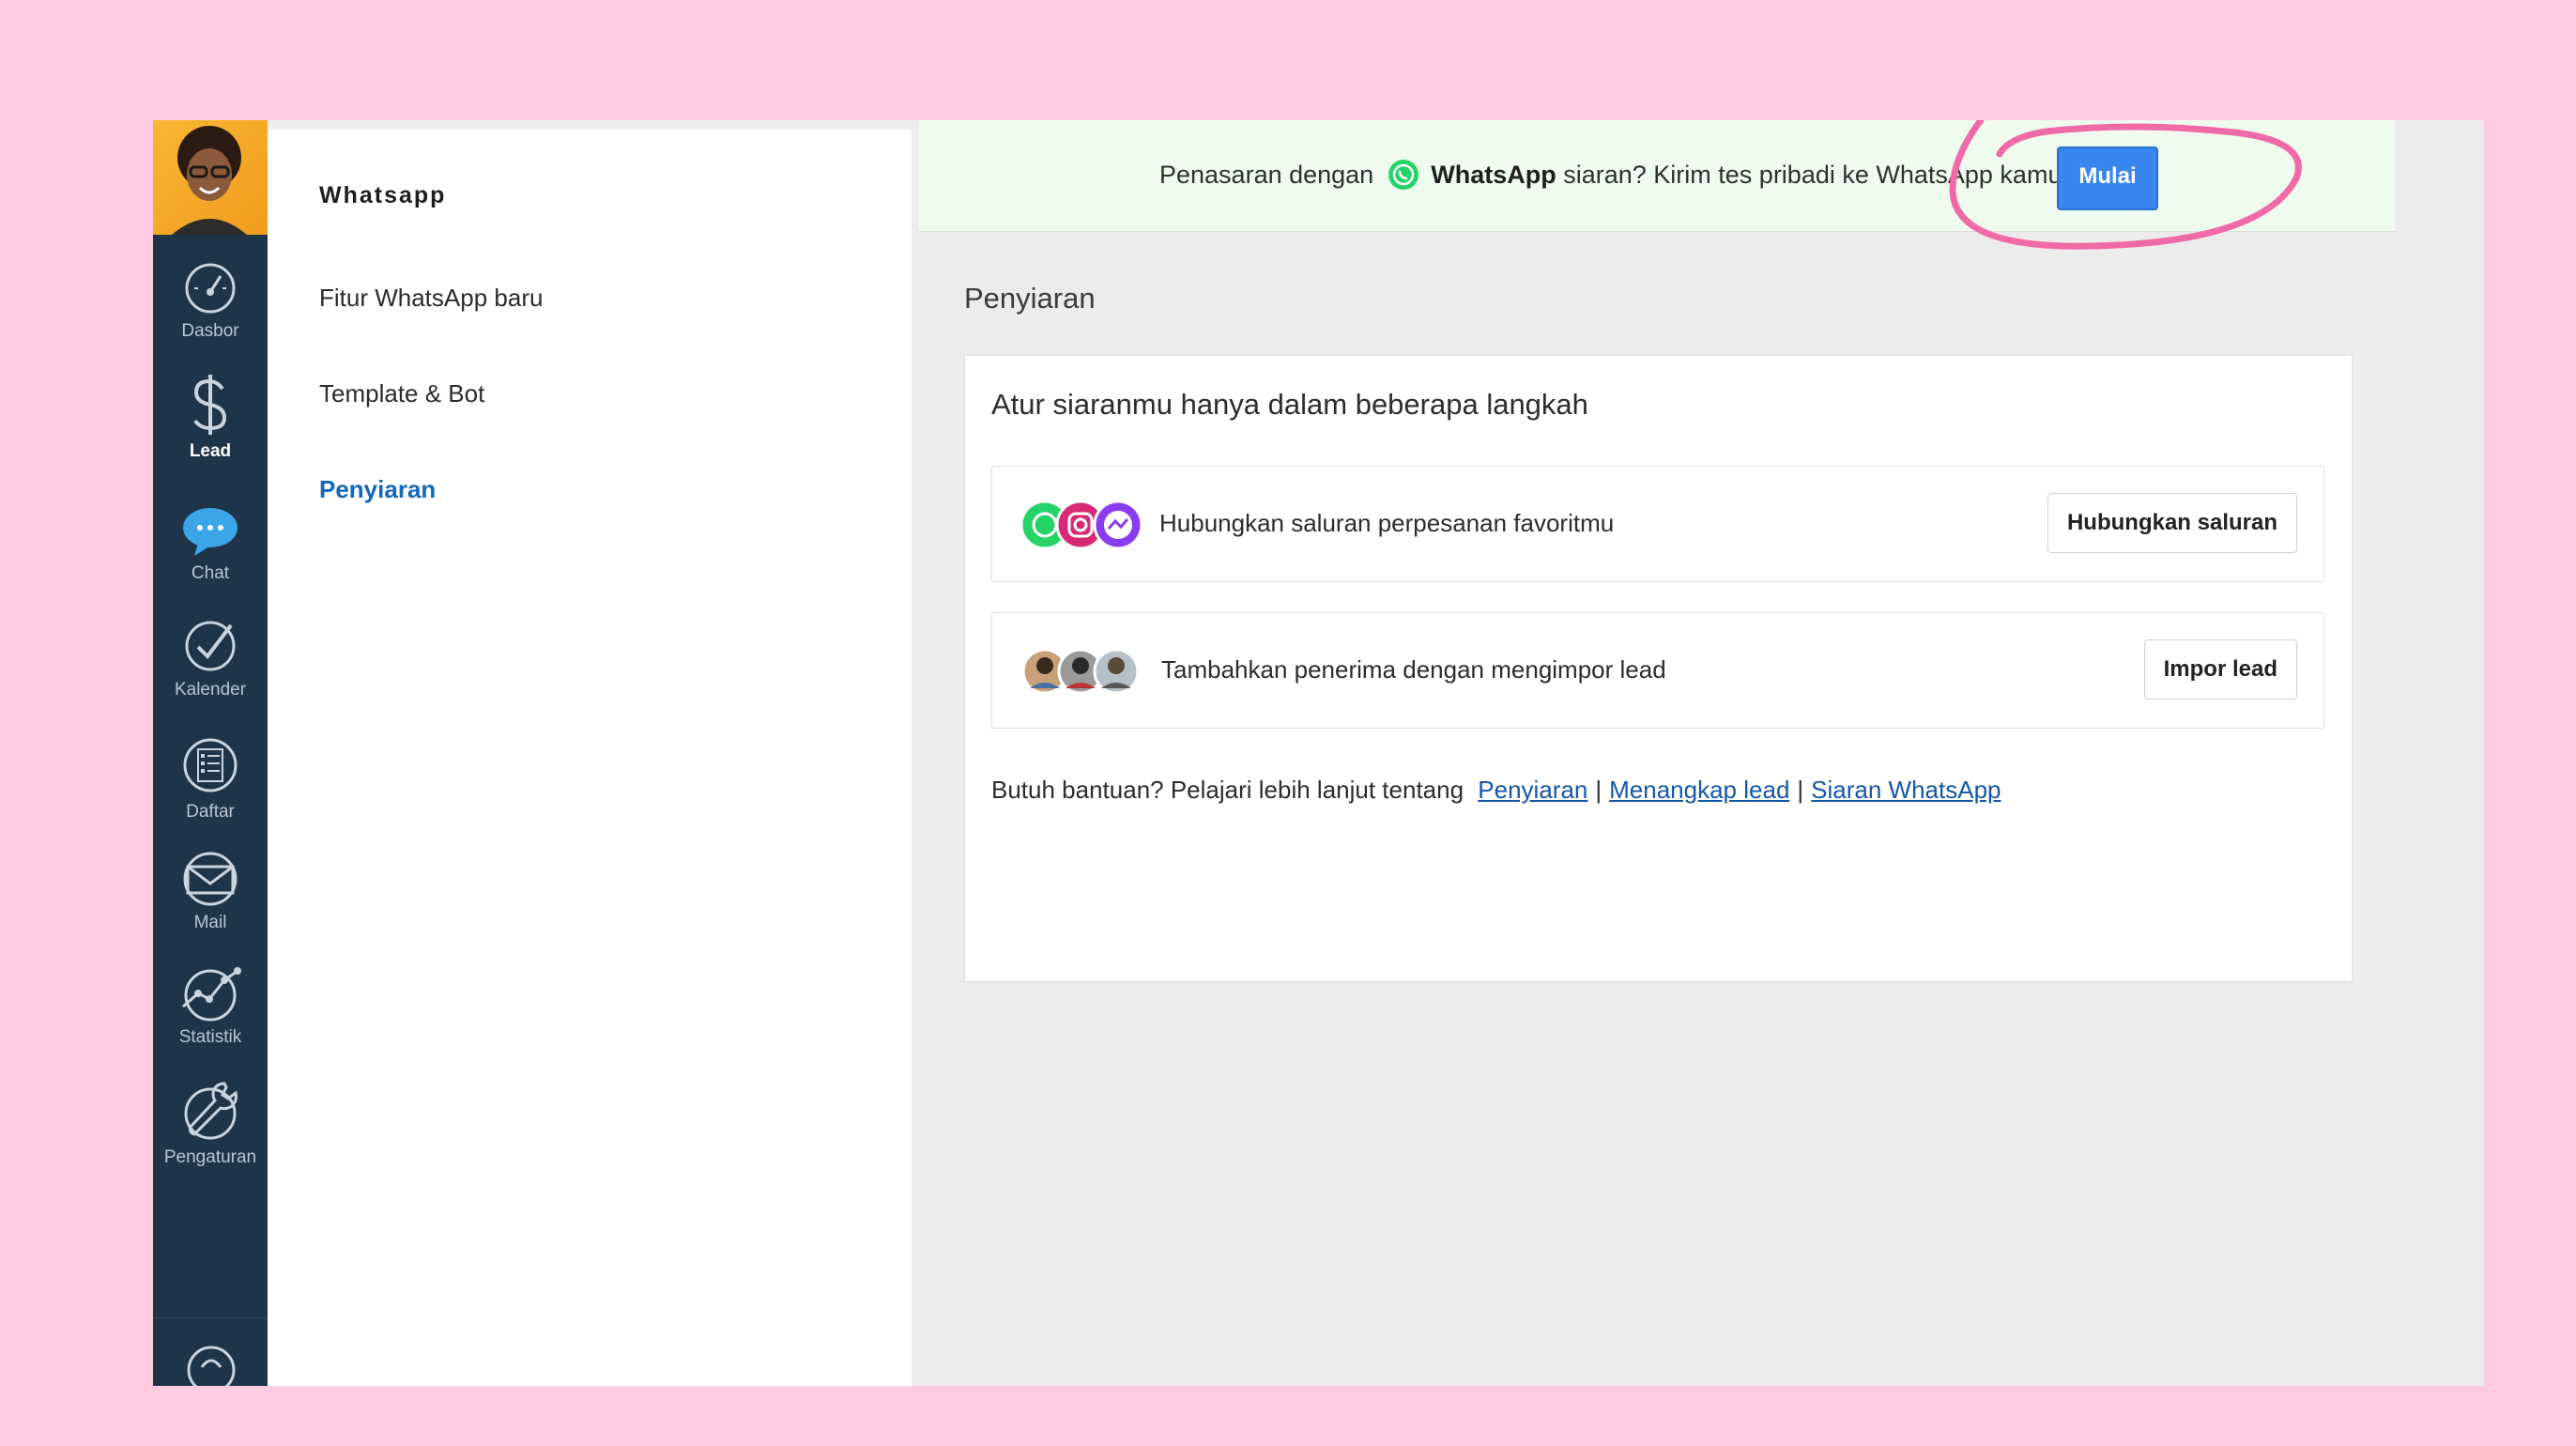 This screenshot has width=2576, height=1446. Describe the element at coordinates (1030, 298) in the screenshot. I see `page-title: Penyiaran` at that location.